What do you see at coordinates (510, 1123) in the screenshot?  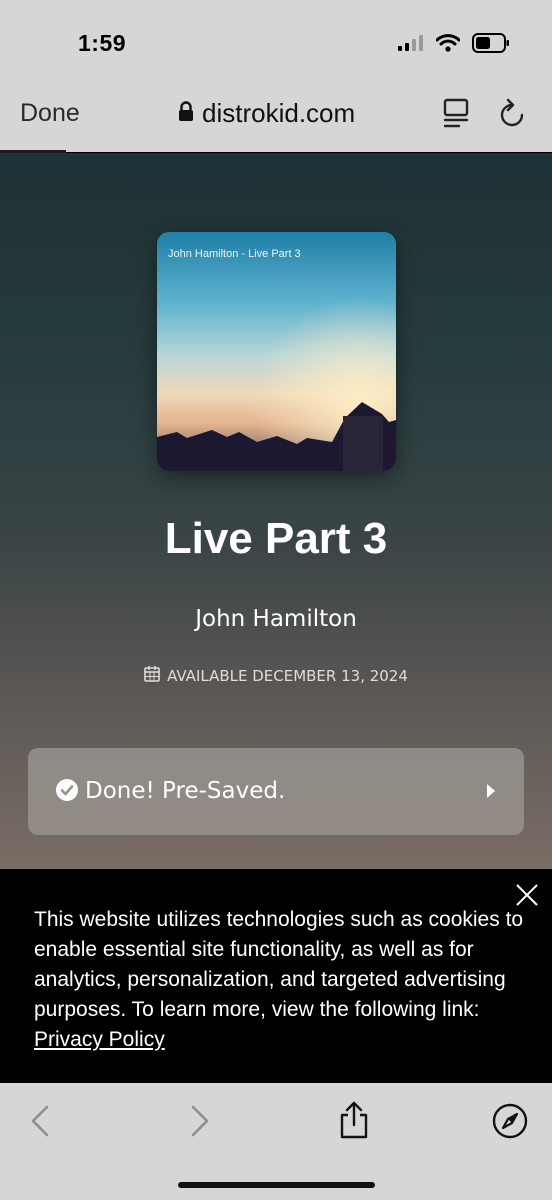 I see `compass-icon` at bounding box center [510, 1123].